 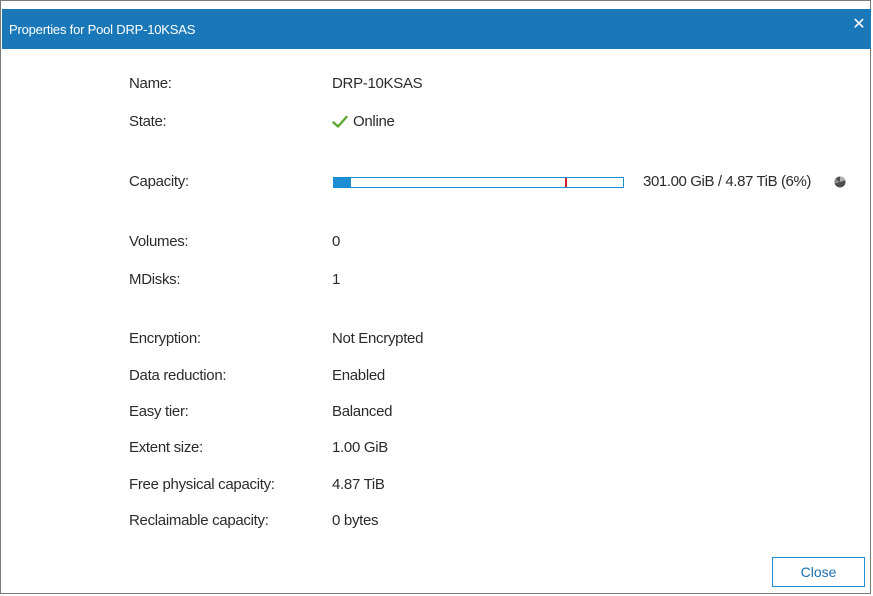 I want to click on volumes-value: 0, so click(x=336, y=241).